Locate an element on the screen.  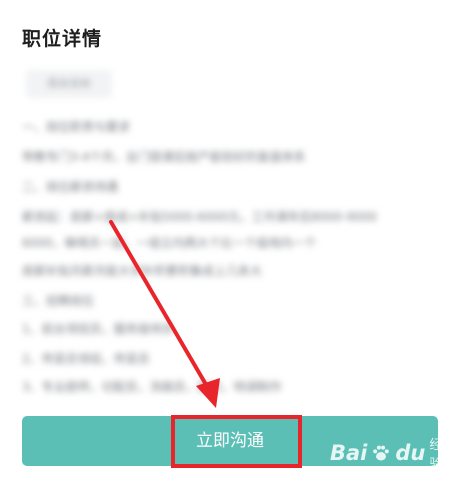
baidu-jingyan-watermark: Bai du 经验 is located at coordinates (390, 453).